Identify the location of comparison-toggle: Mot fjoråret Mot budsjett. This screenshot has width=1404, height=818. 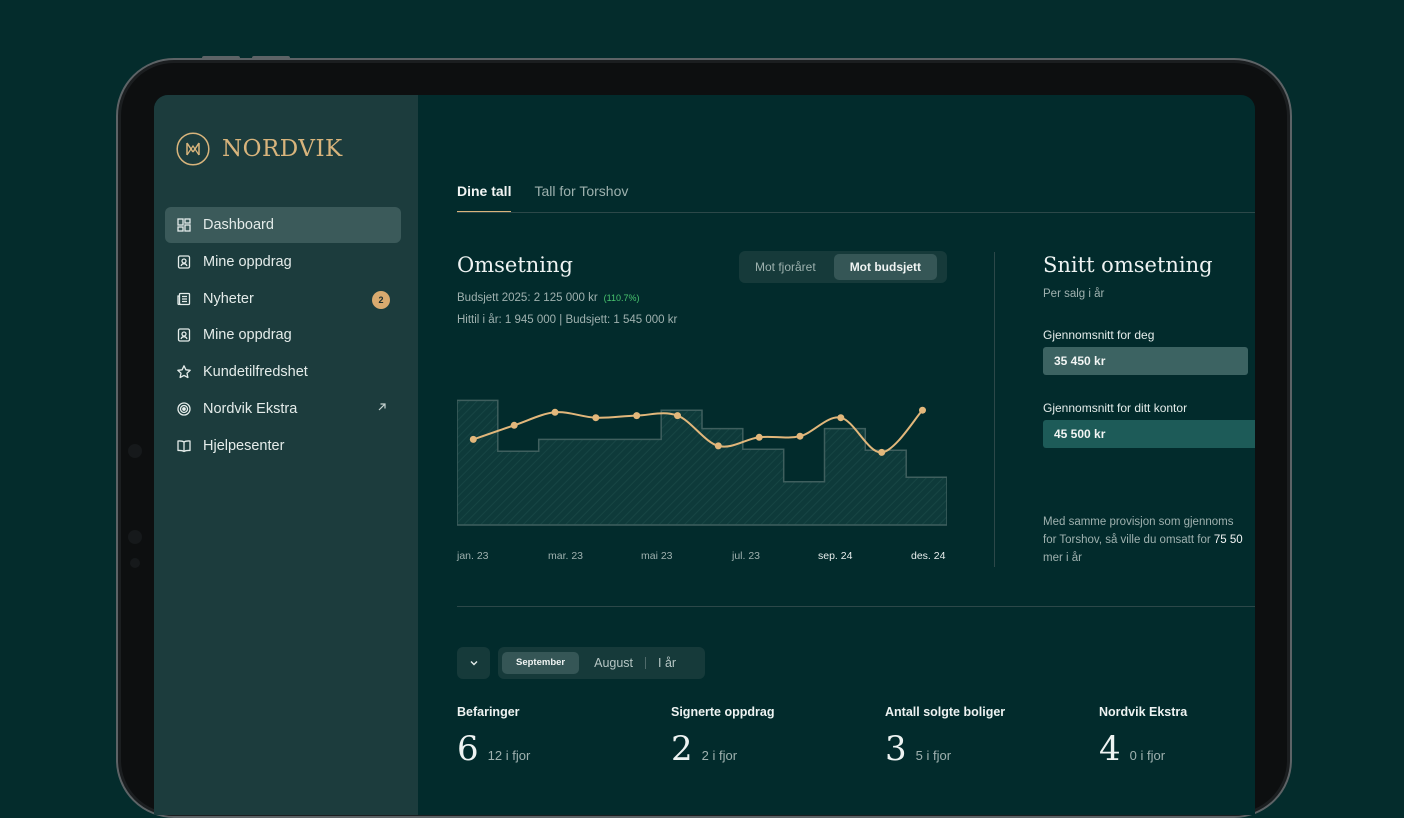
(843, 267).